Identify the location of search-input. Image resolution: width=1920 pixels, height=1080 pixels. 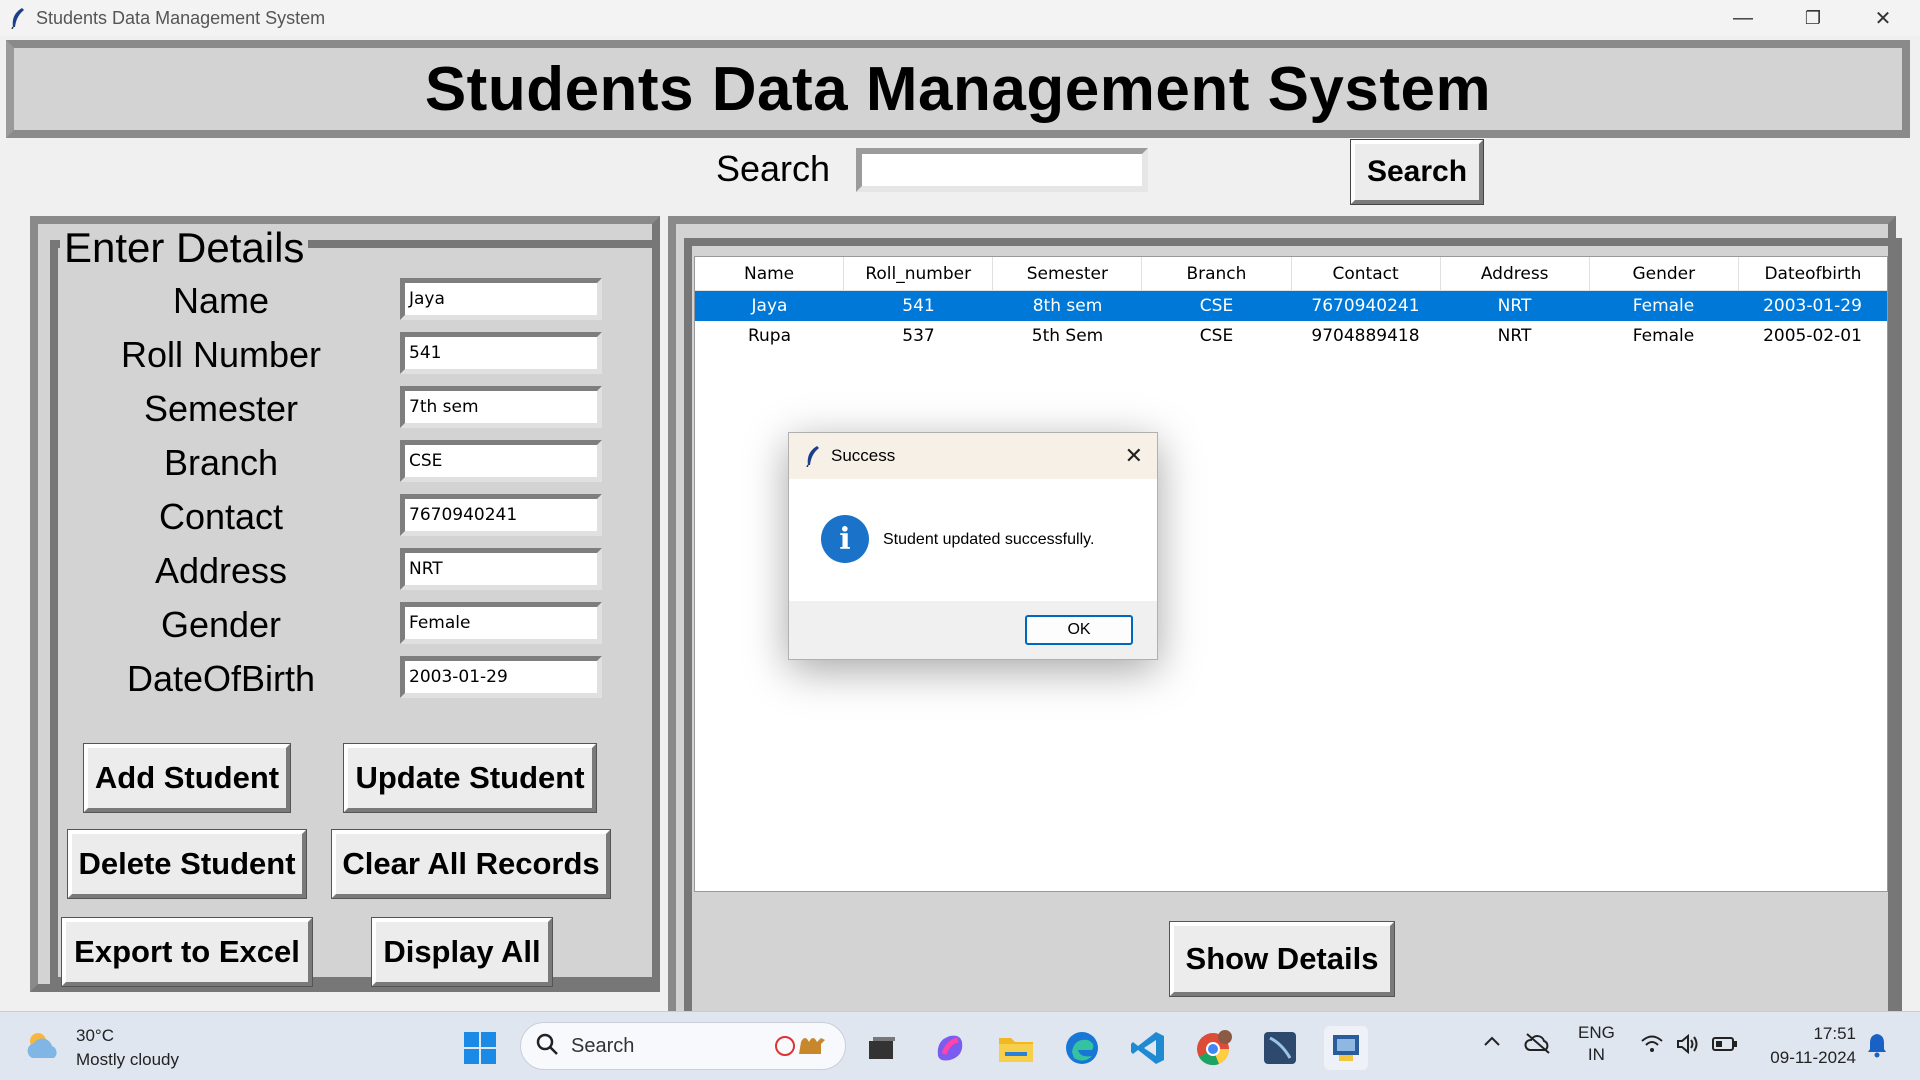
(1002, 170).